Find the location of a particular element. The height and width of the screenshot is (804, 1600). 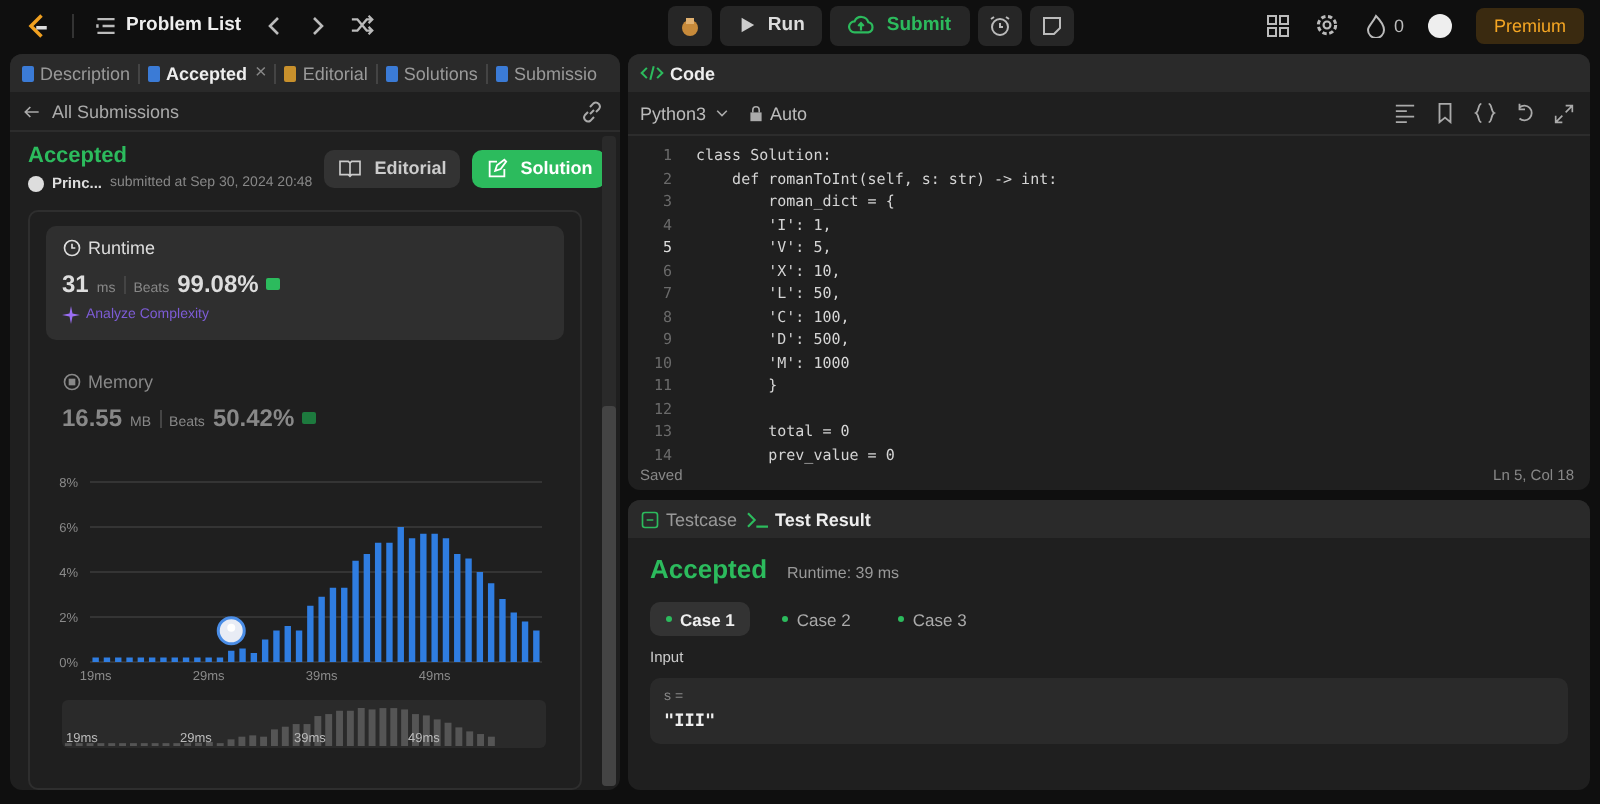

submit-button: Submit is located at coordinates (900, 25).